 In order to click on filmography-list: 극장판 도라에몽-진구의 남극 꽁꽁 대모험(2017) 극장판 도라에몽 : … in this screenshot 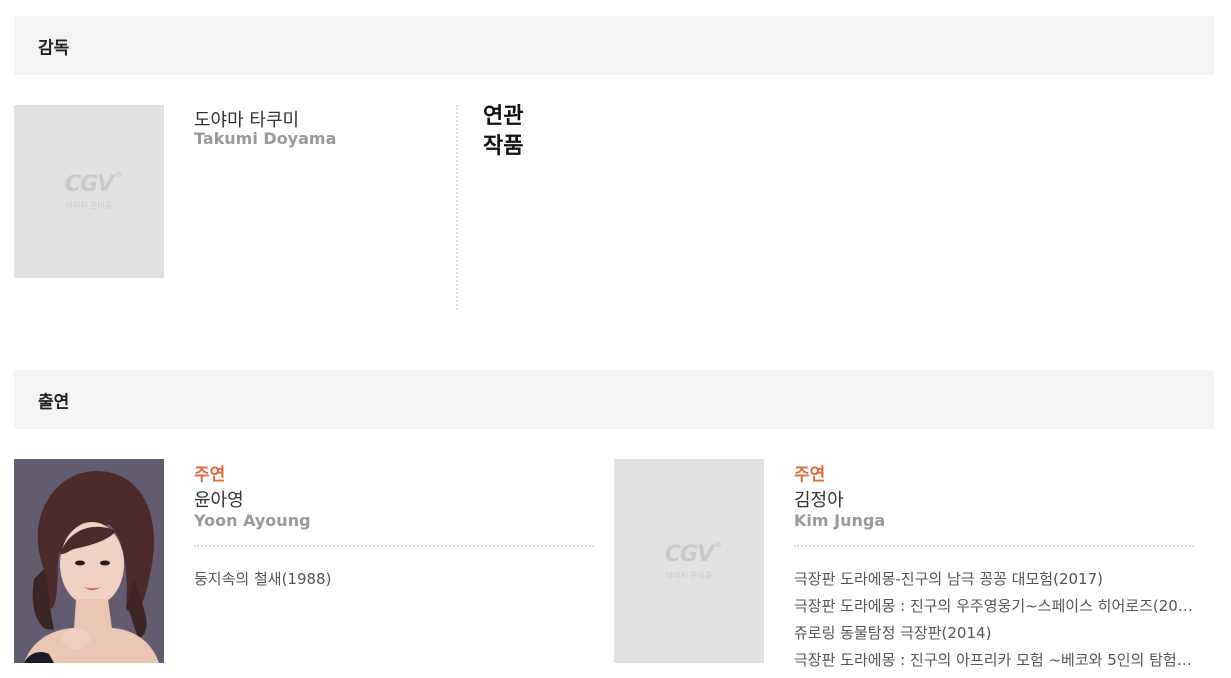, I will do `click(996, 620)`.